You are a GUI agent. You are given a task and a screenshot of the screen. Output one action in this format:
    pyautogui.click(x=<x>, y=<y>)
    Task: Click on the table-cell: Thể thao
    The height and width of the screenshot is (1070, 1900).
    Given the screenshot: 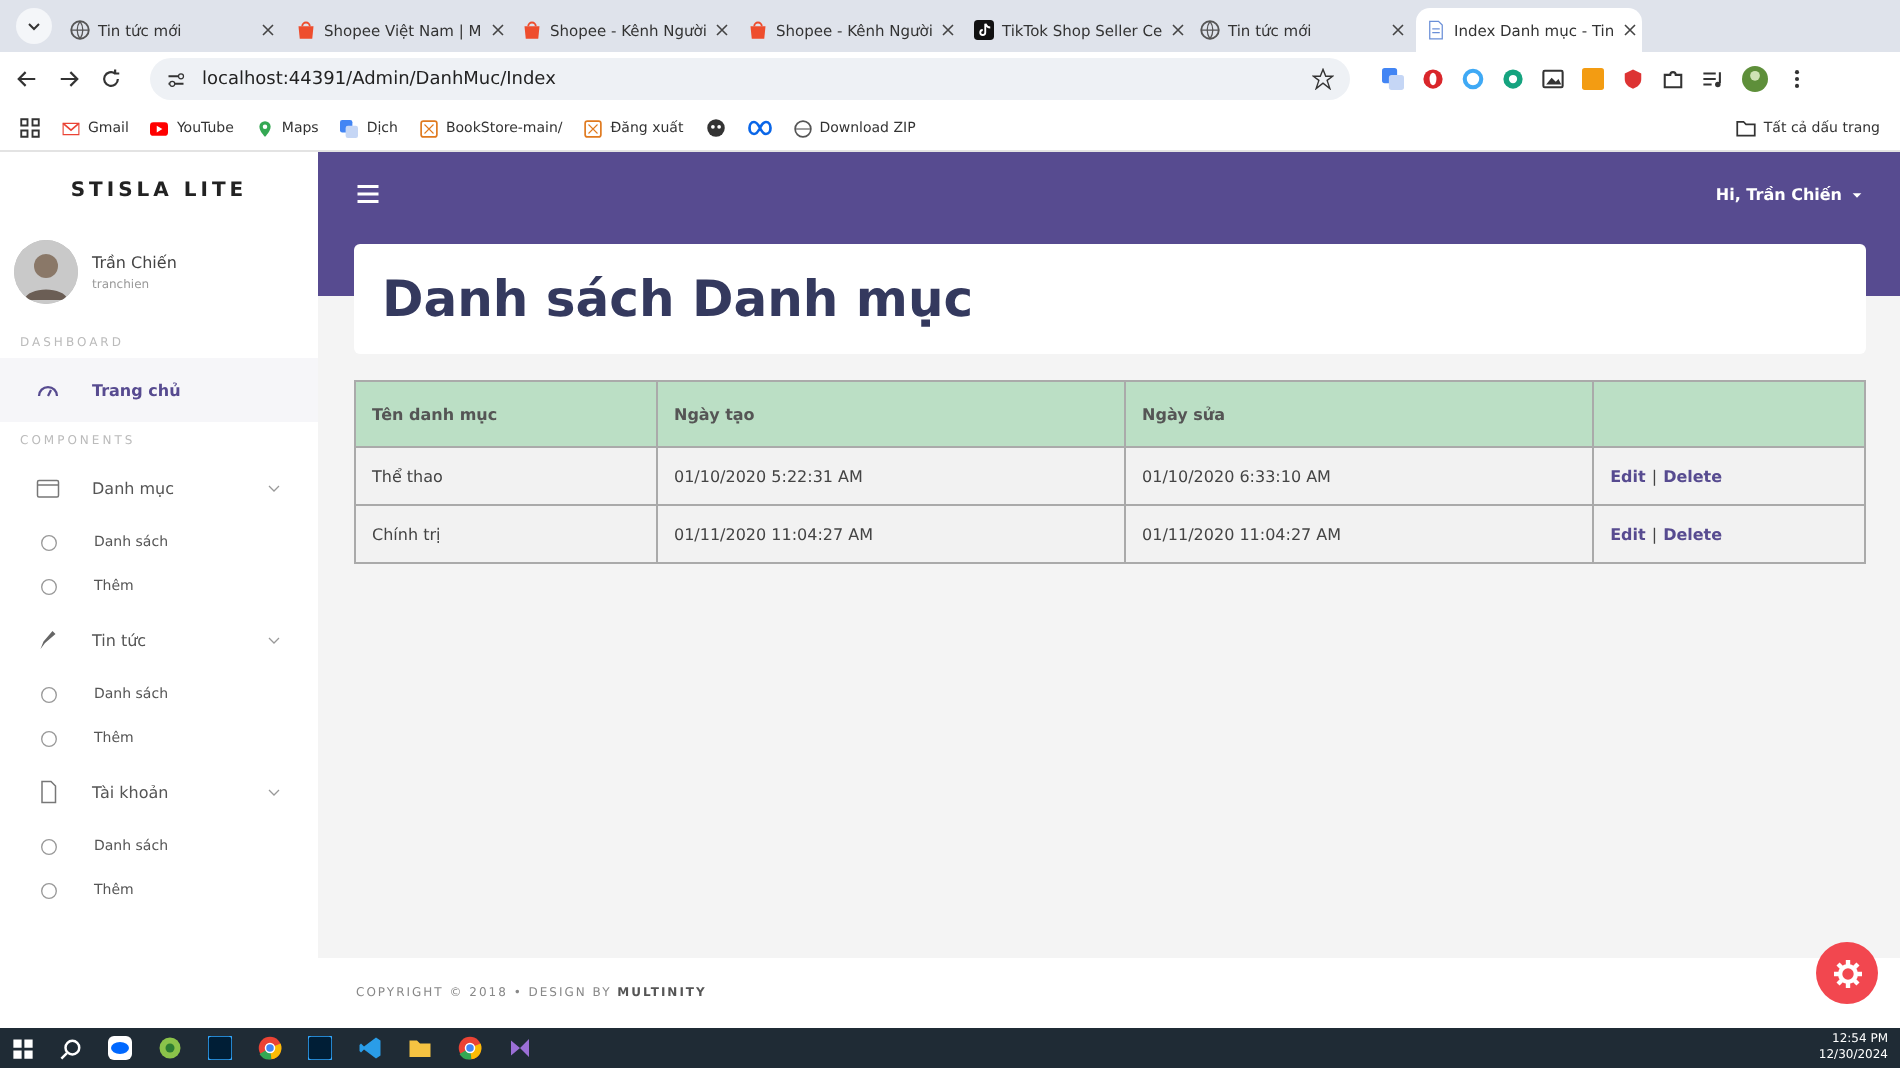 What is the action you would take?
    pyautogui.click(x=506, y=476)
    